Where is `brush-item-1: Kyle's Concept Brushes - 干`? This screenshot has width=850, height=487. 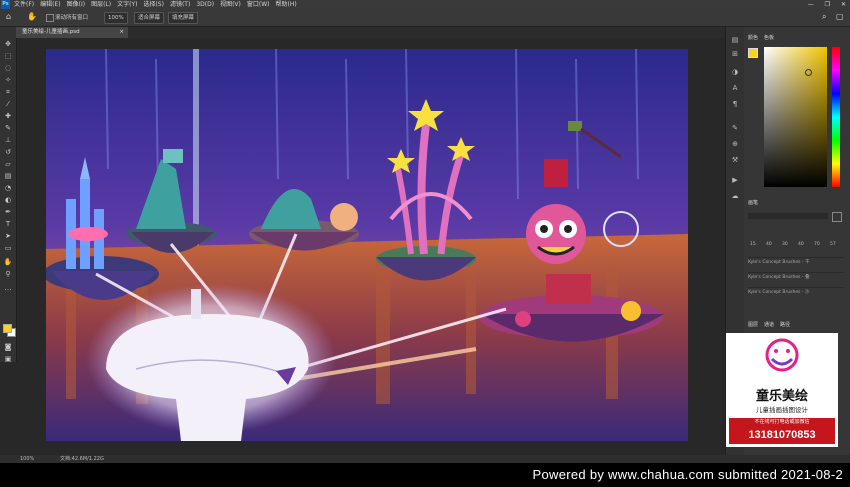
brush-item-1: Kyle's Concept Brushes - 干 is located at coordinates (796, 262).